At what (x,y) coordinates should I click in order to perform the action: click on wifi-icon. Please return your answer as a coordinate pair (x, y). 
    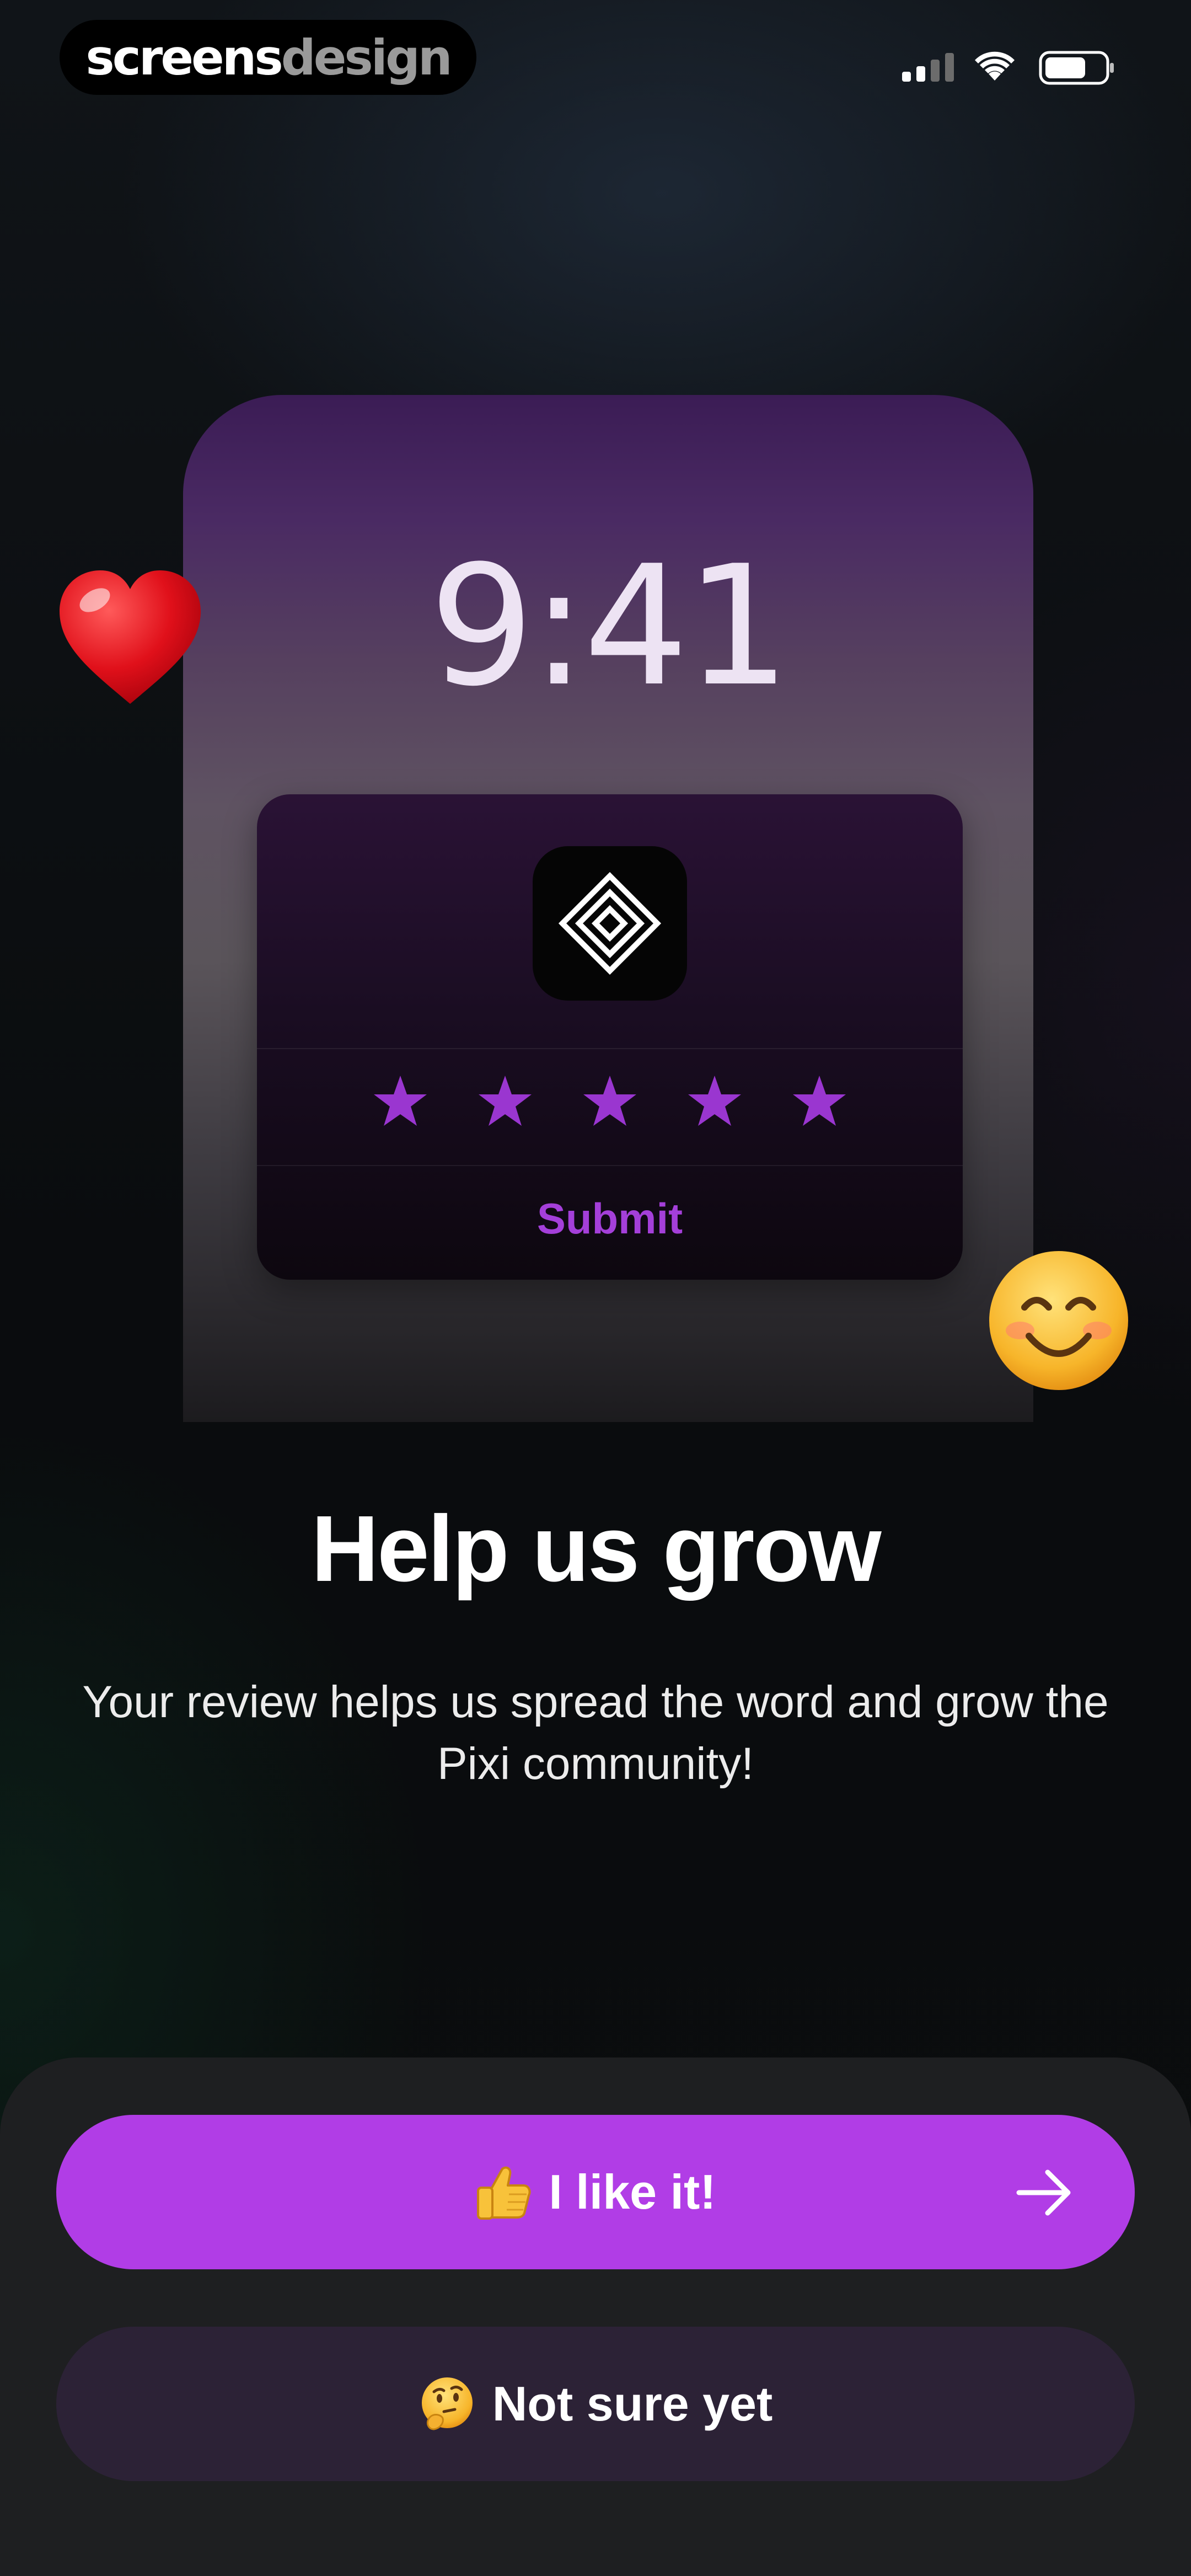
    Looking at the image, I should click on (995, 66).